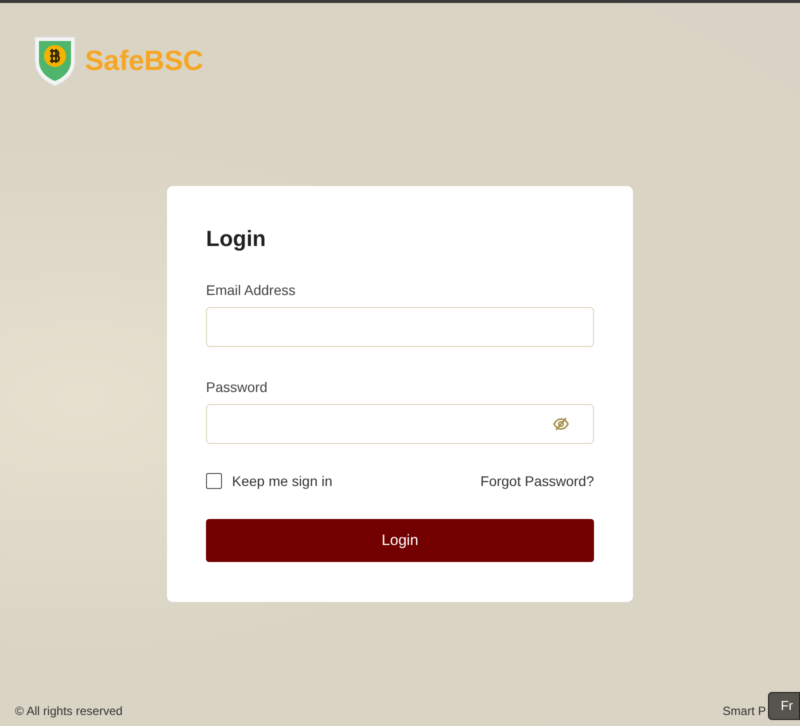  What do you see at coordinates (400, 327) in the screenshot?
I see `email-field` at bounding box center [400, 327].